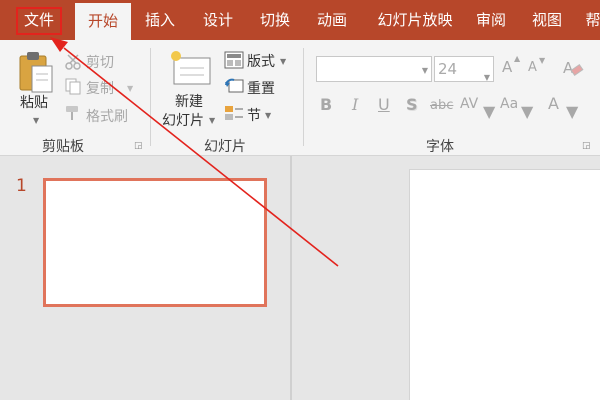  I want to click on italic-button: I, so click(355, 104).